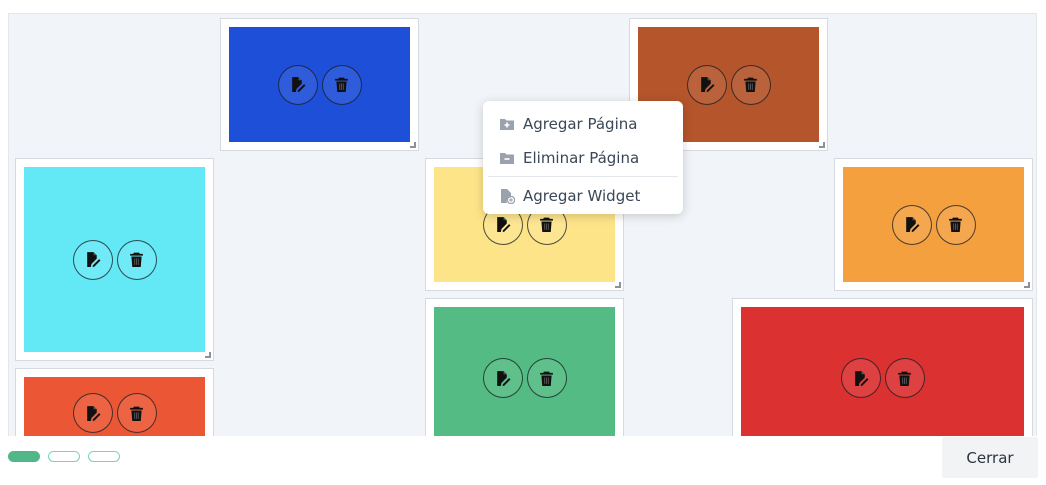  Describe the element at coordinates (507, 196) in the screenshot. I see `file-add-icon` at that location.